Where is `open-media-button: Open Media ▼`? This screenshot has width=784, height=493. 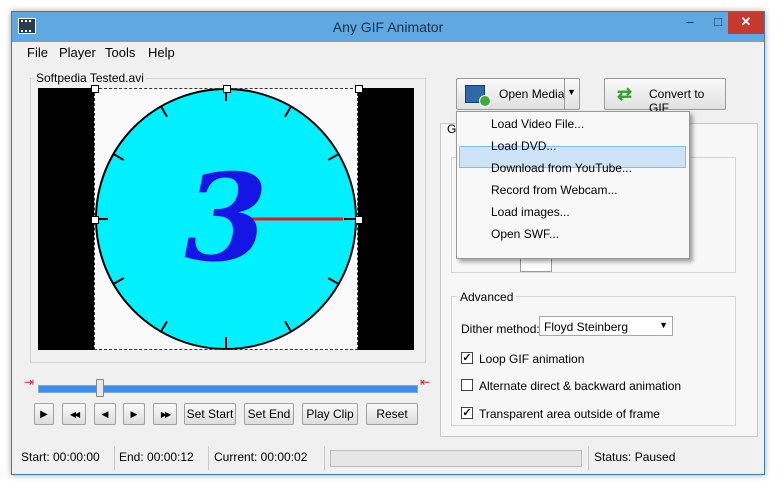 open-media-button: Open Media ▼ is located at coordinates (518, 94).